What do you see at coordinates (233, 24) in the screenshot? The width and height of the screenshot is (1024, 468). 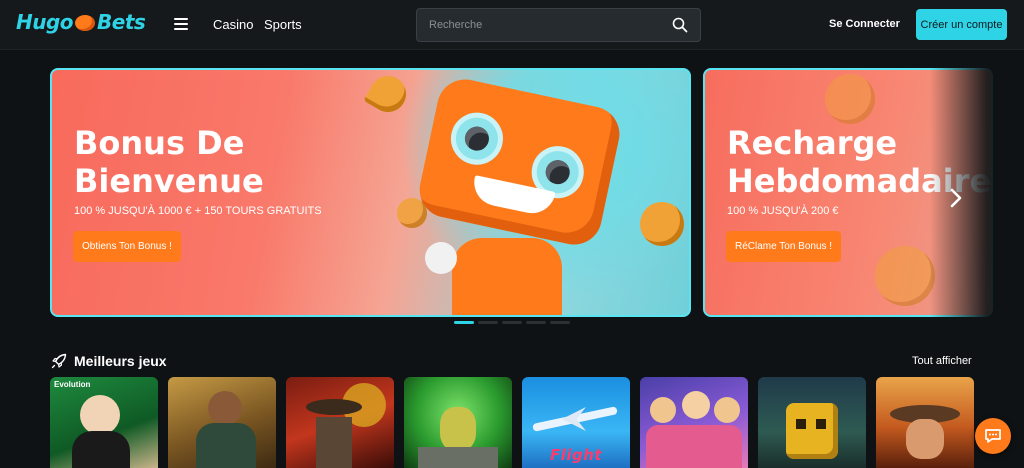 I see `nav-casino: Casino` at bounding box center [233, 24].